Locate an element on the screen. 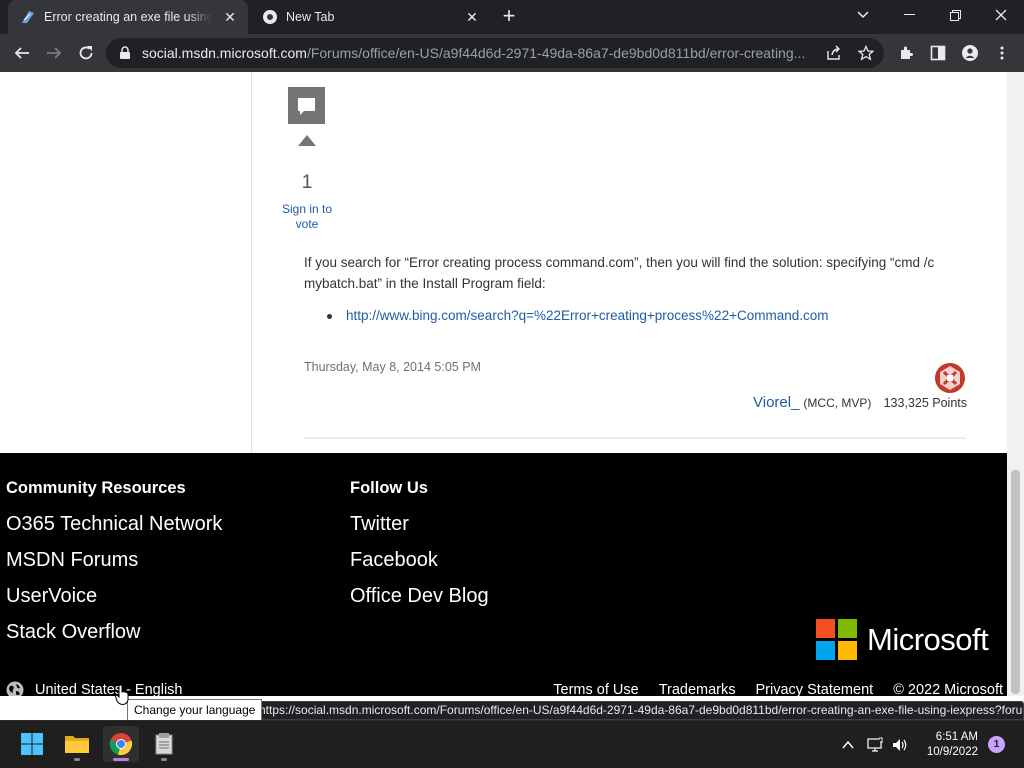  hand-pointer-cursor-icon is located at coordinates (122, 695).